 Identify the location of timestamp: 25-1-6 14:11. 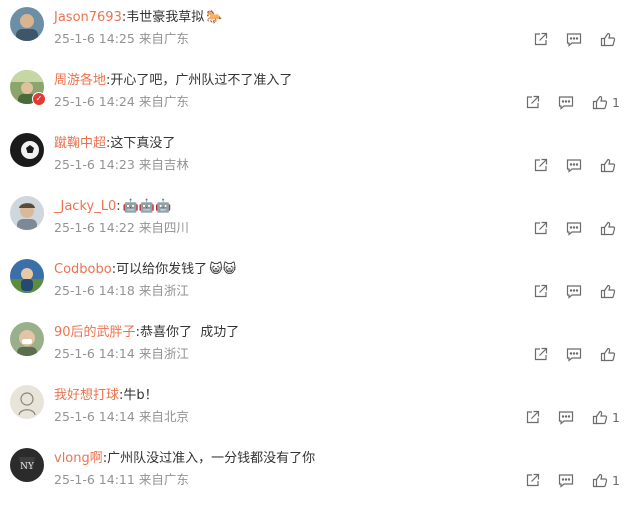
(94, 479).